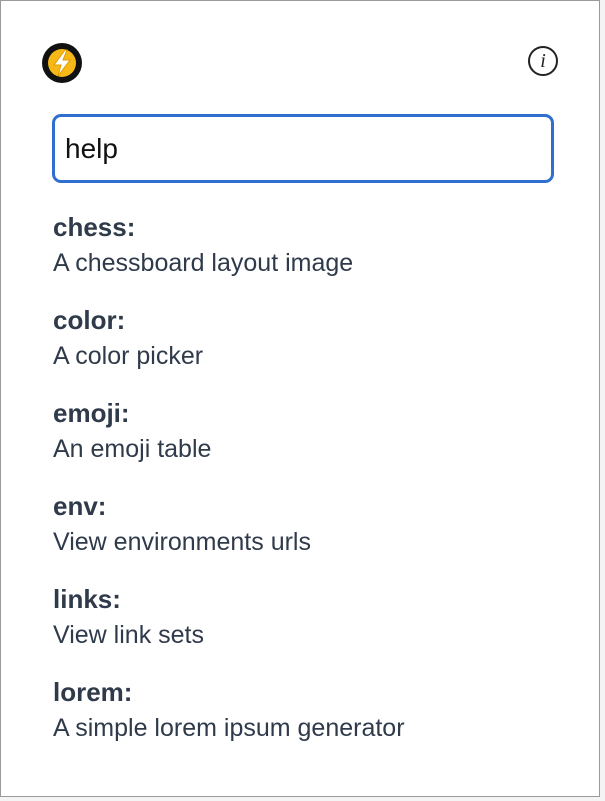 The image size is (605, 801). I want to click on command-name: color:, so click(89, 320).